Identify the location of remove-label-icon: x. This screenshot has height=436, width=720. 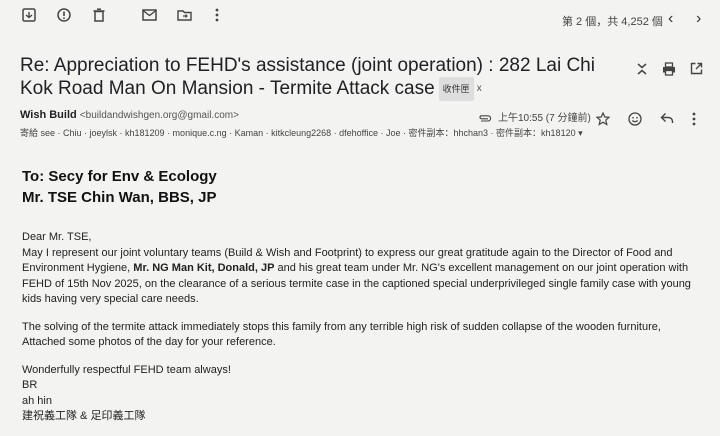
(479, 88).